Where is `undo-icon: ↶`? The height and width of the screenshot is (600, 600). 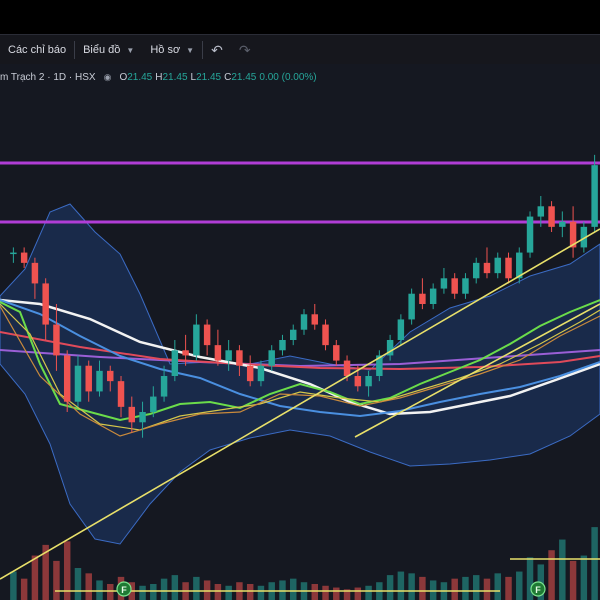
undo-icon: ↶ is located at coordinates (217, 50).